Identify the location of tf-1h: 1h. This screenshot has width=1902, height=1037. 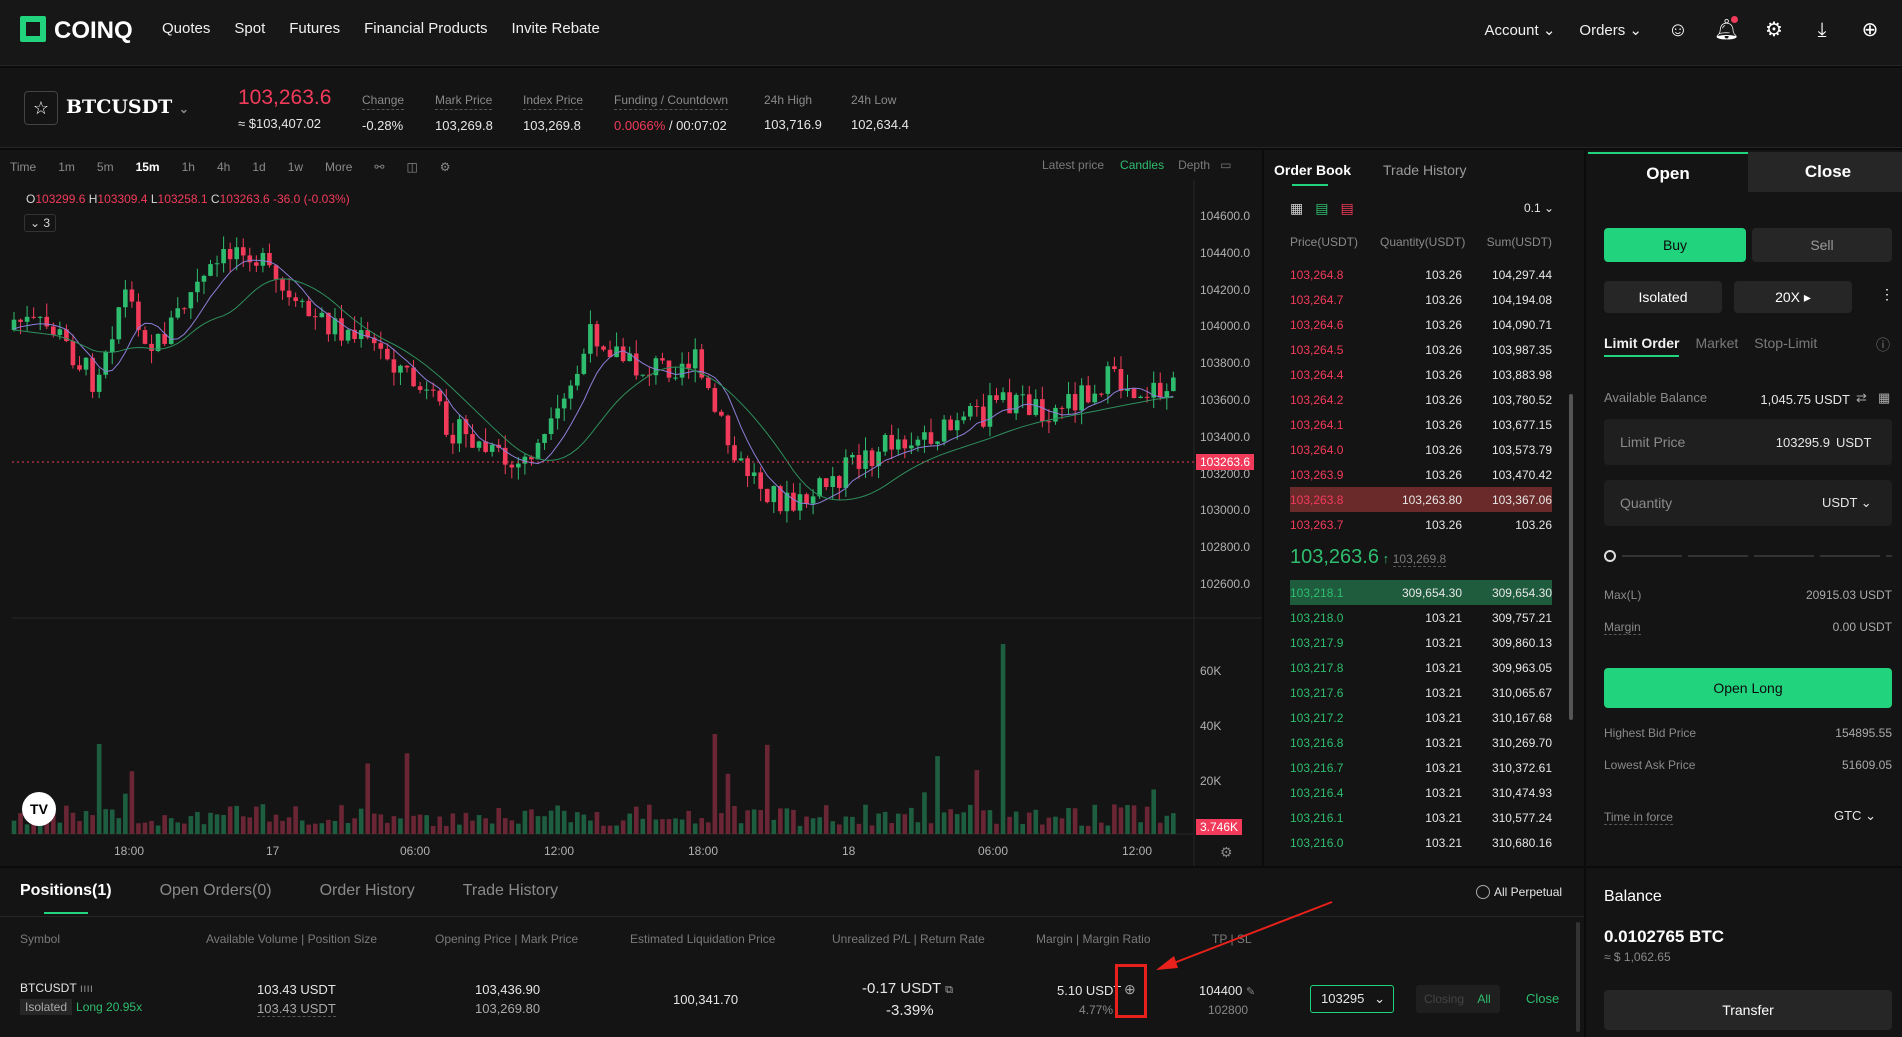
(188, 167).